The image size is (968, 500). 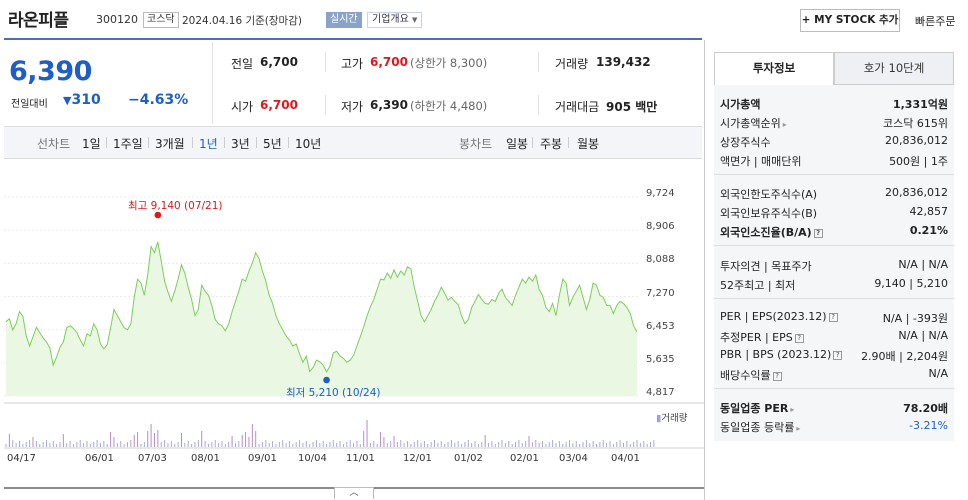 What do you see at coordinates (389, 105) in the screenshot?
I see `low-value: 6,390` at bounding box center [389, 105].